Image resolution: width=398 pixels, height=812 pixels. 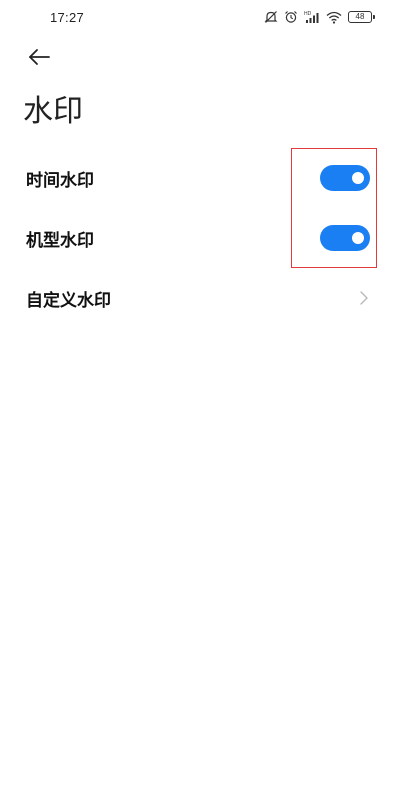 What do you see at coordinates (53, 111) in the screenshot?
I see `page-title: 水印` at bounding box center [53, 111].